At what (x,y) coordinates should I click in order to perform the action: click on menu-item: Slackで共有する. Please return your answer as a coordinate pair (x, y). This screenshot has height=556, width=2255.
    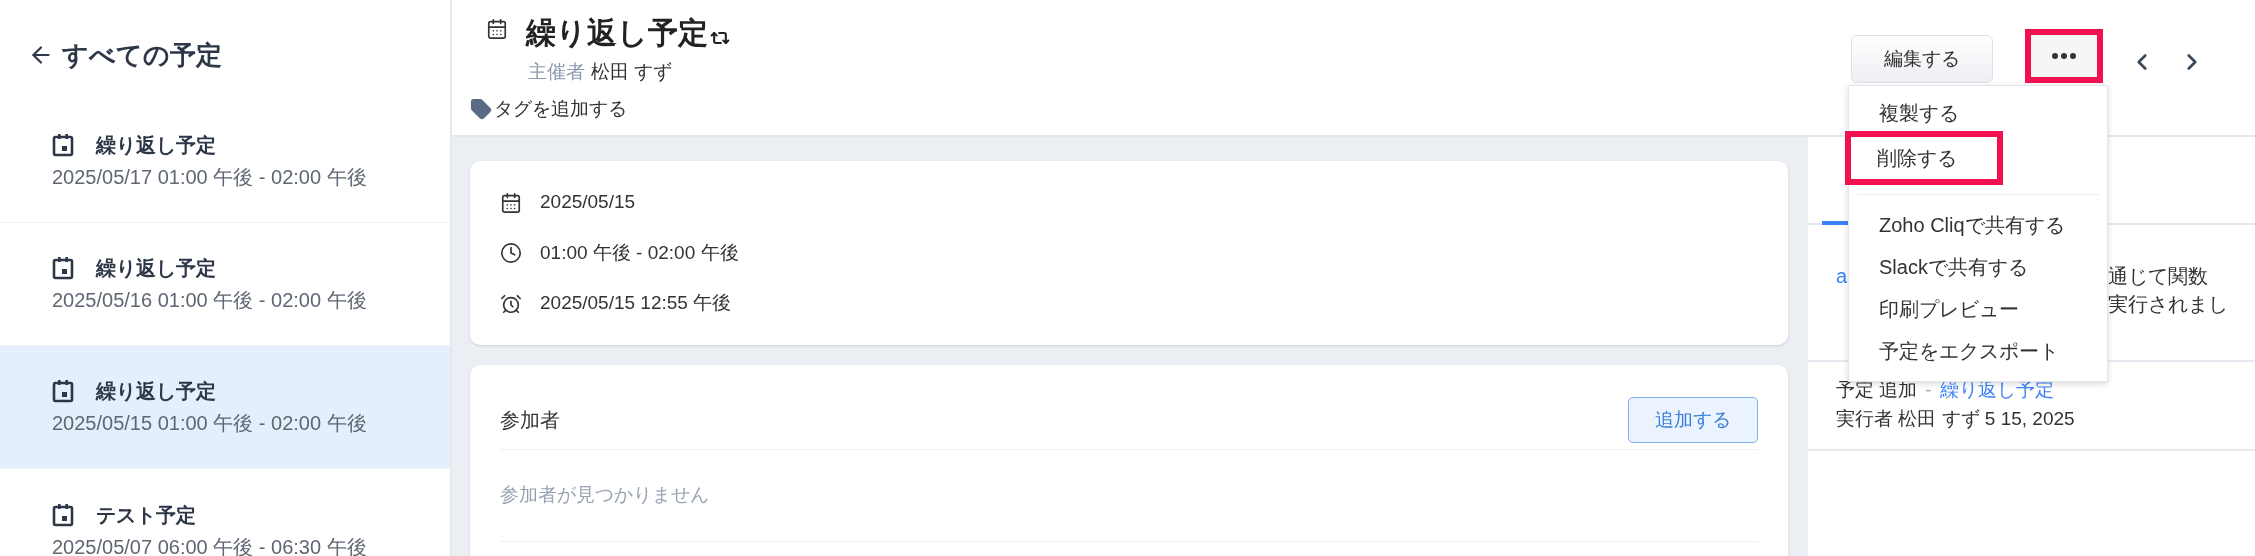
    Looking at the image, I should click on (1978, 267).